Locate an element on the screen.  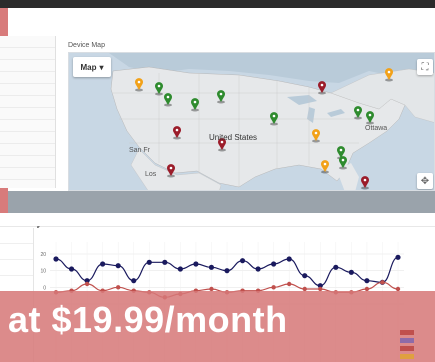
map-type-label: Map is located at coordinates (88, 67).